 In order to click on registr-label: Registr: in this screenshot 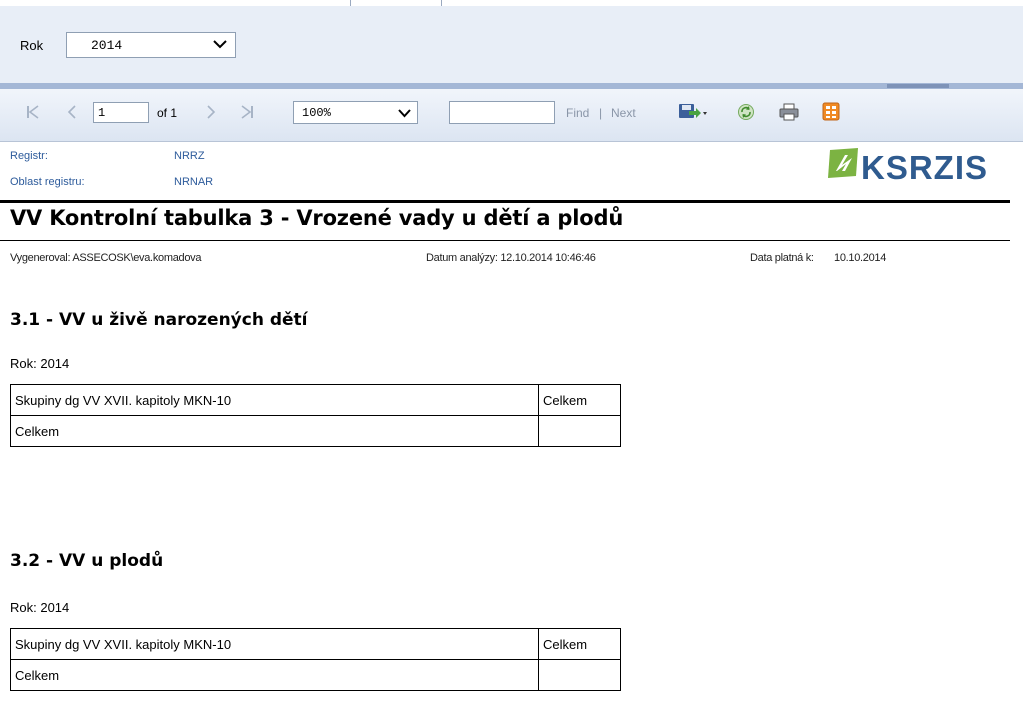, I will do `click(29, 156)`.